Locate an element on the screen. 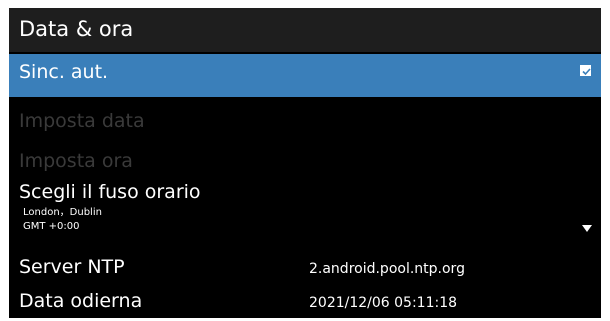  header-bar: Data & ora is located at coordinates (305, 30).